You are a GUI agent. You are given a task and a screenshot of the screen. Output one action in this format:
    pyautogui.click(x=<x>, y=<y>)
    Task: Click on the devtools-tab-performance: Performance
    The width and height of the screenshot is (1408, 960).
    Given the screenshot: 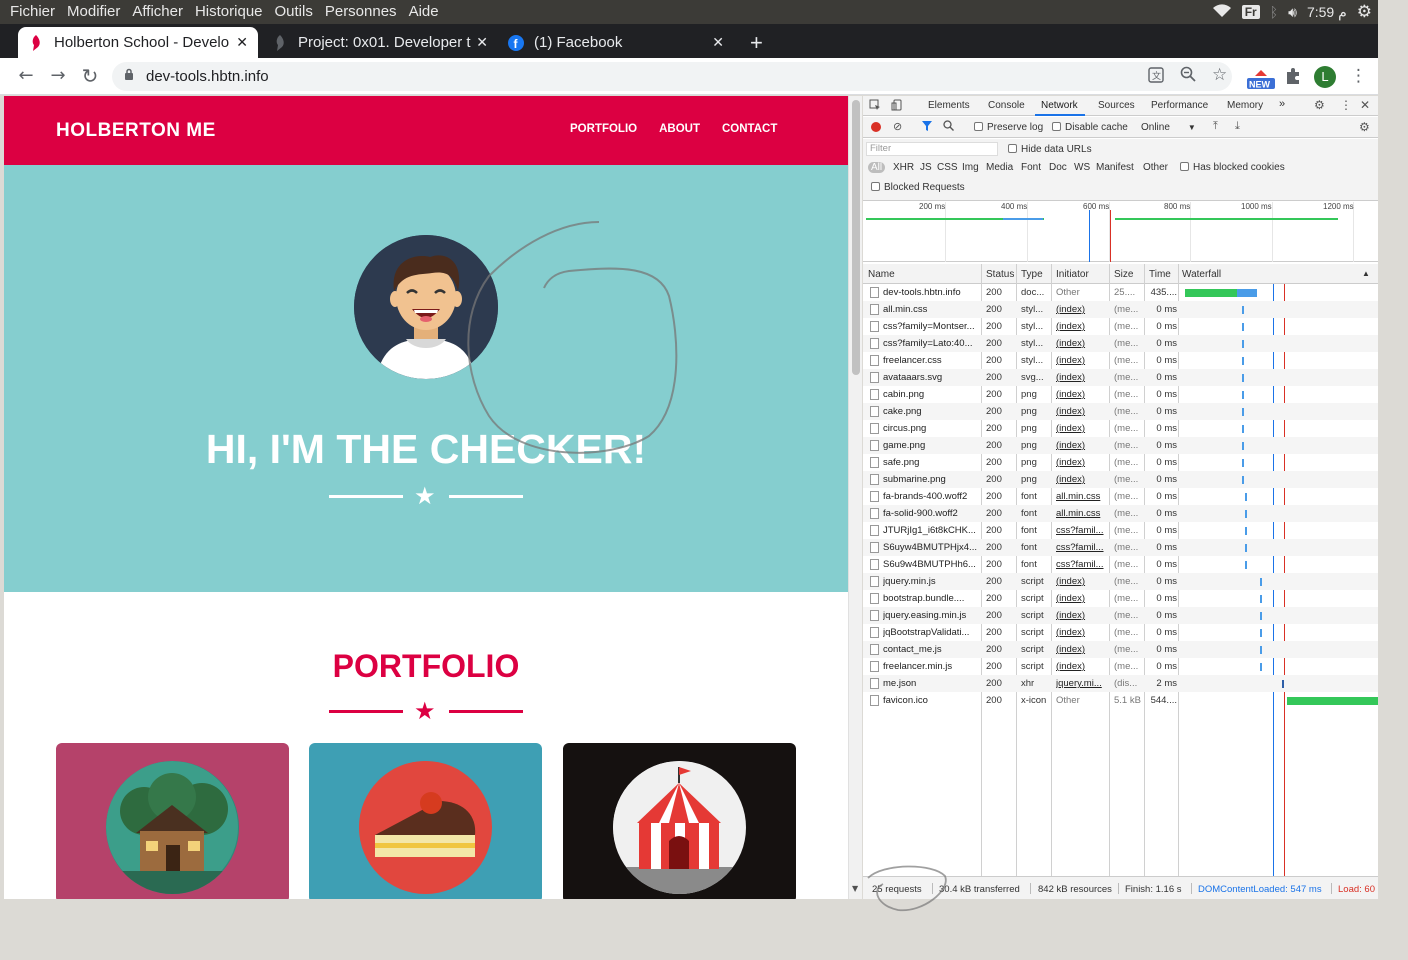 What is the action you would take?
    pyautogui.click(x=1179, y=105)
    